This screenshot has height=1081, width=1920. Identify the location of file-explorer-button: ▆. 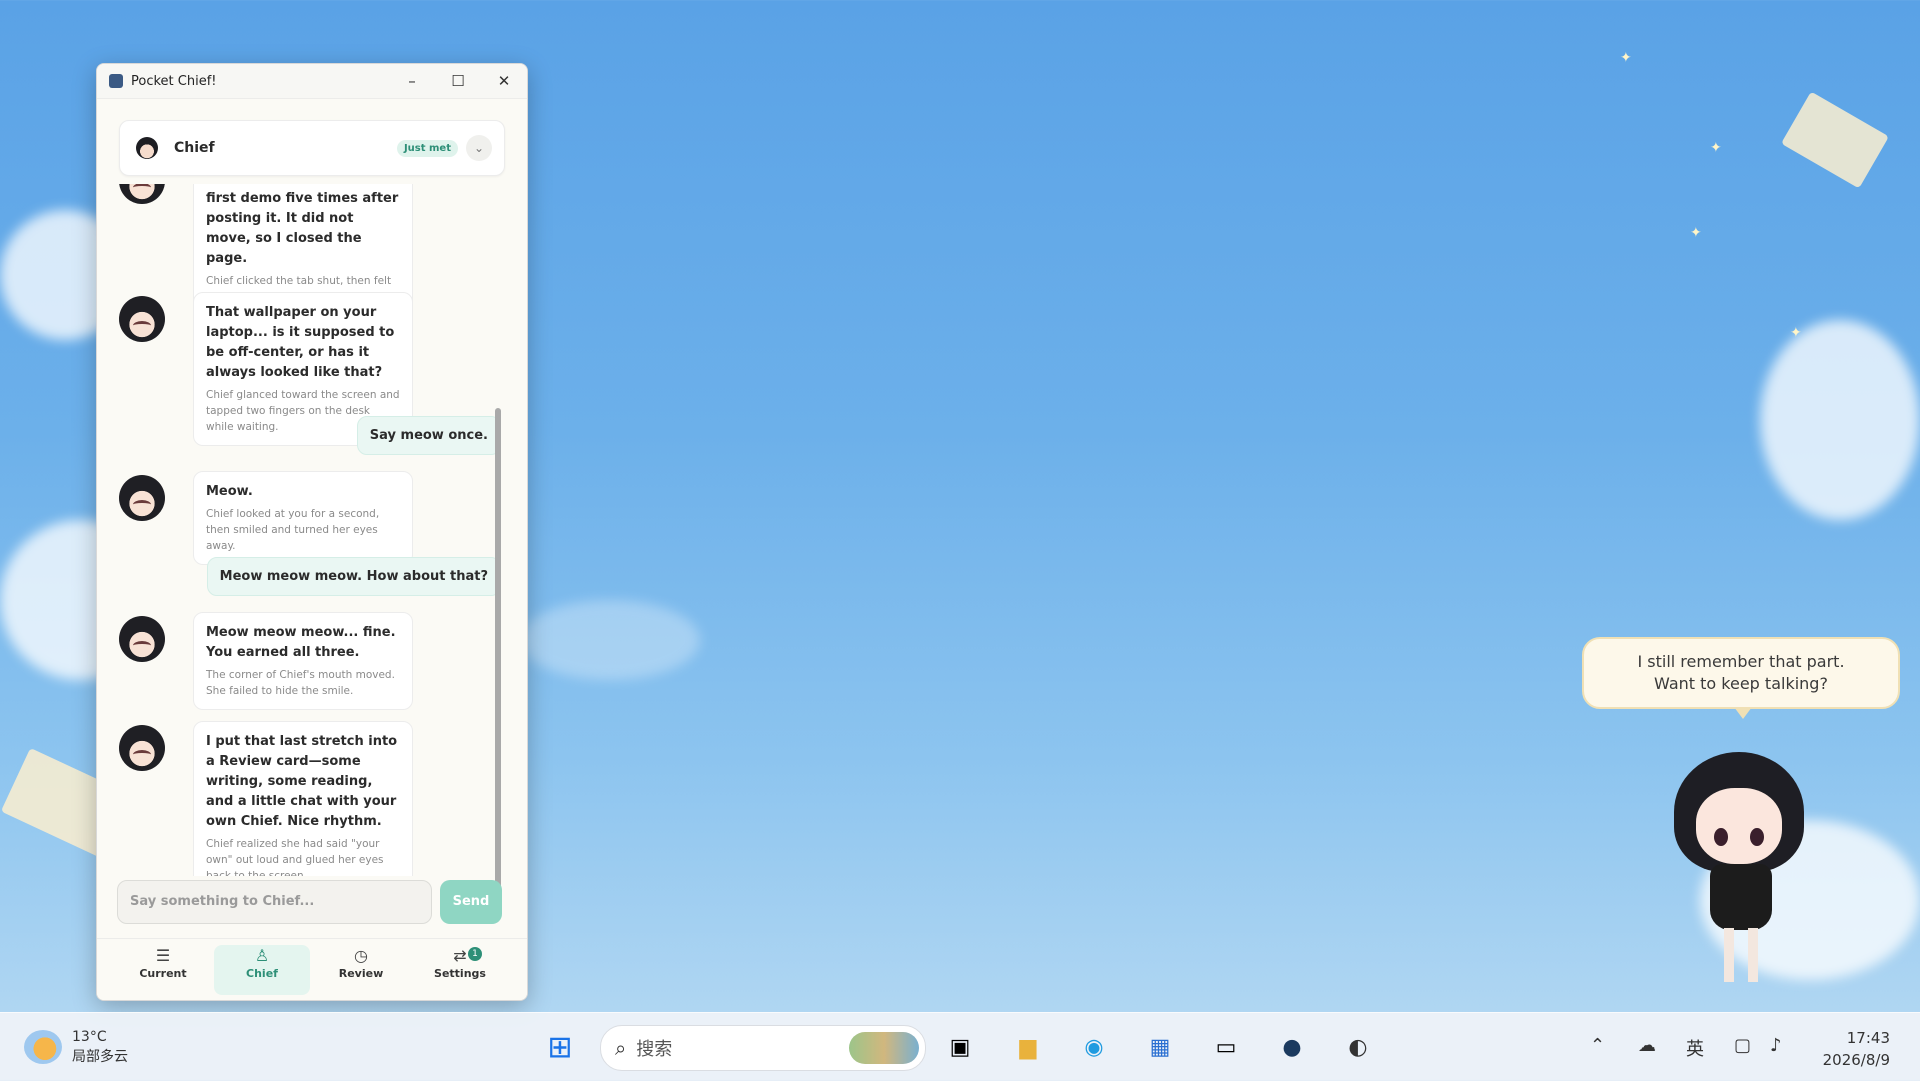
(1028, 1047).